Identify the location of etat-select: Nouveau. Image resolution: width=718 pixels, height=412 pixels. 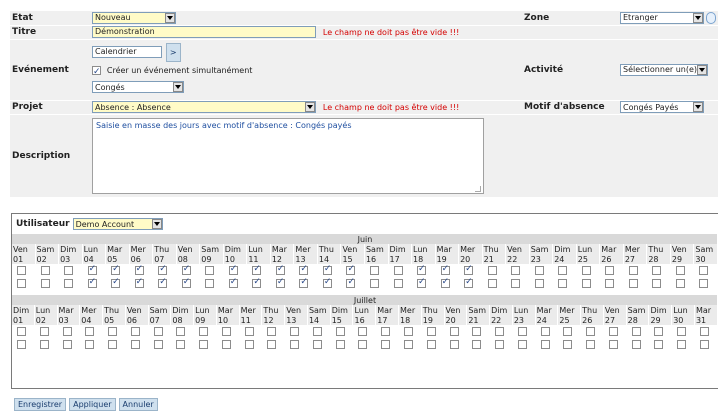
(134, 17).